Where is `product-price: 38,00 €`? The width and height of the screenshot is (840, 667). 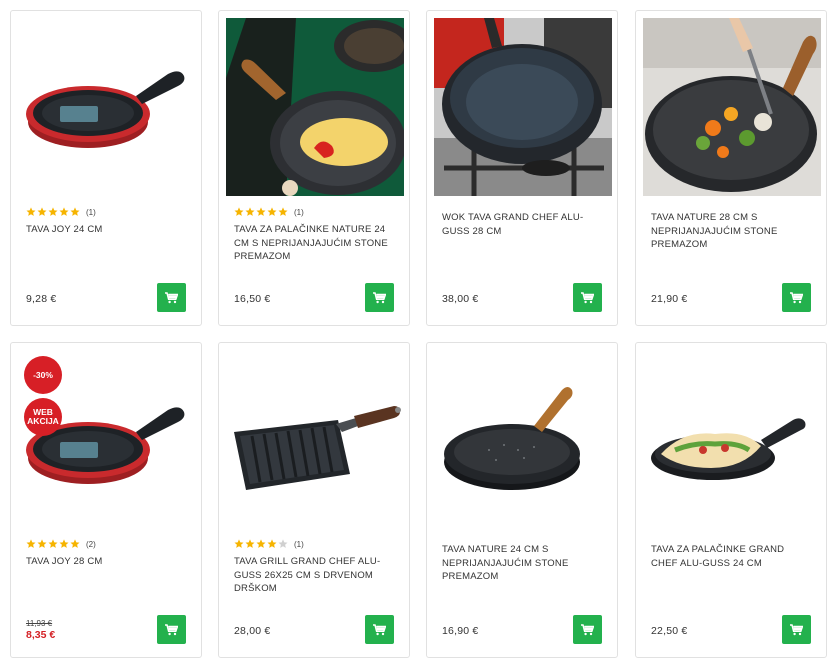
product-price: 38,00 € is located at coordinates (460, 299).